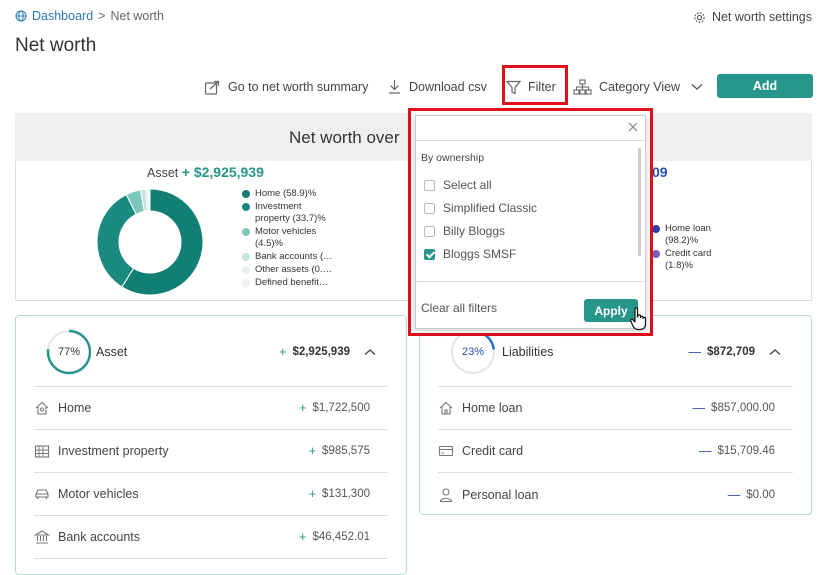 Image resolution: width=830 pixels, height=575 pixels. I want to click on asset-row-label: Home, so click(75, 408).